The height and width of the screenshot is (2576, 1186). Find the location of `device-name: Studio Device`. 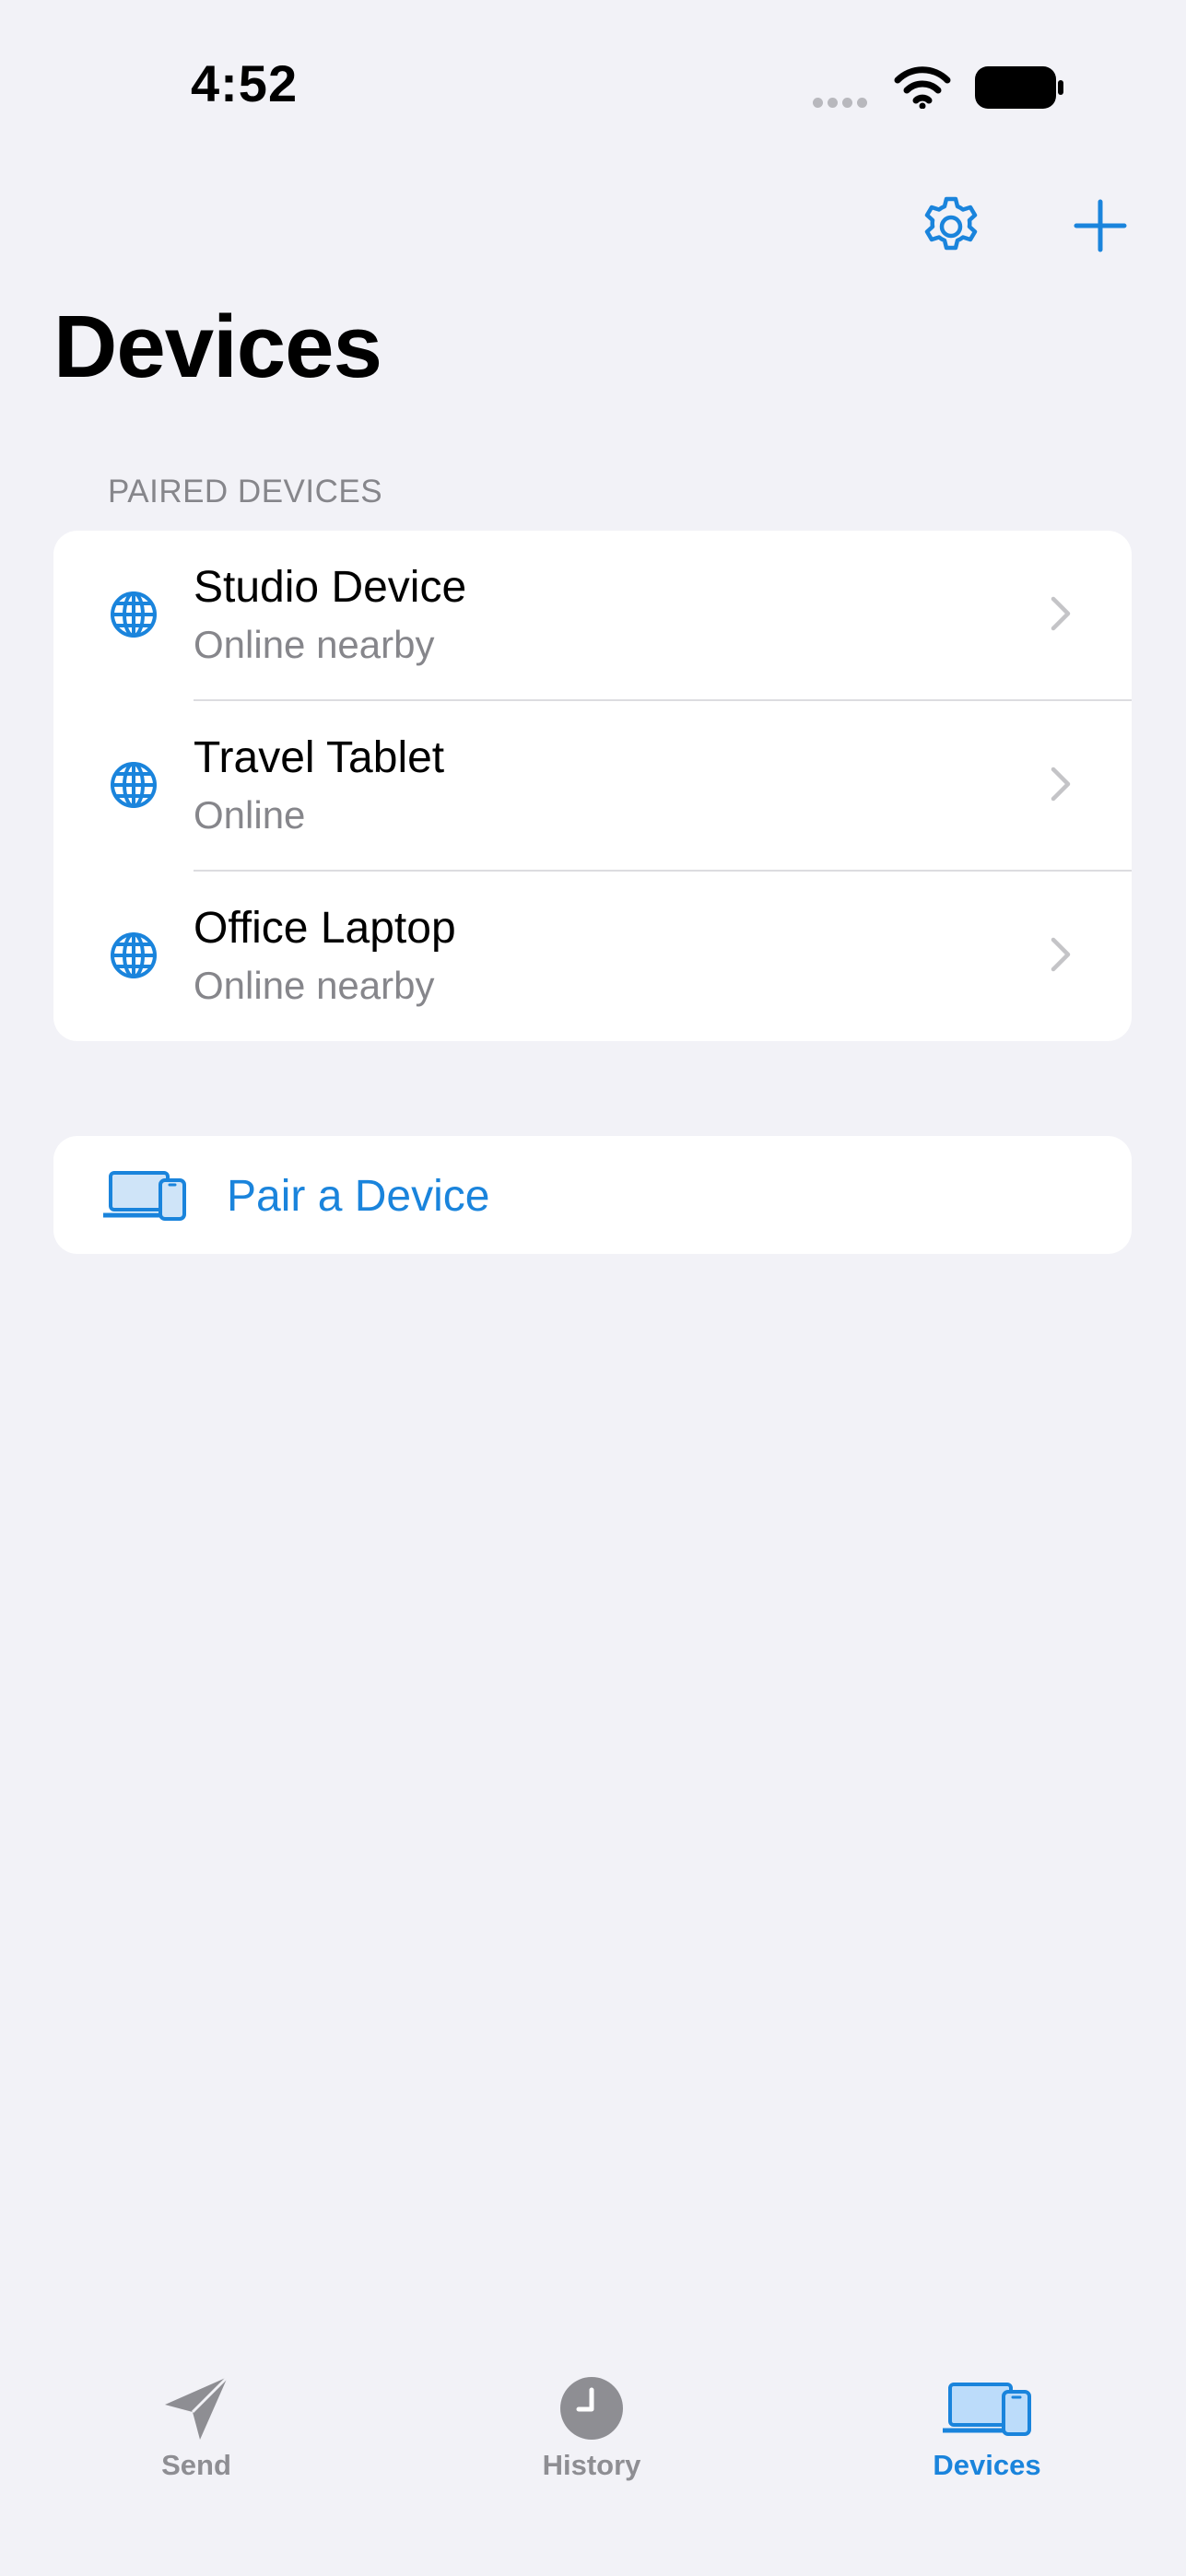

device-name: Studio Device is located at coordinates (330, 587).